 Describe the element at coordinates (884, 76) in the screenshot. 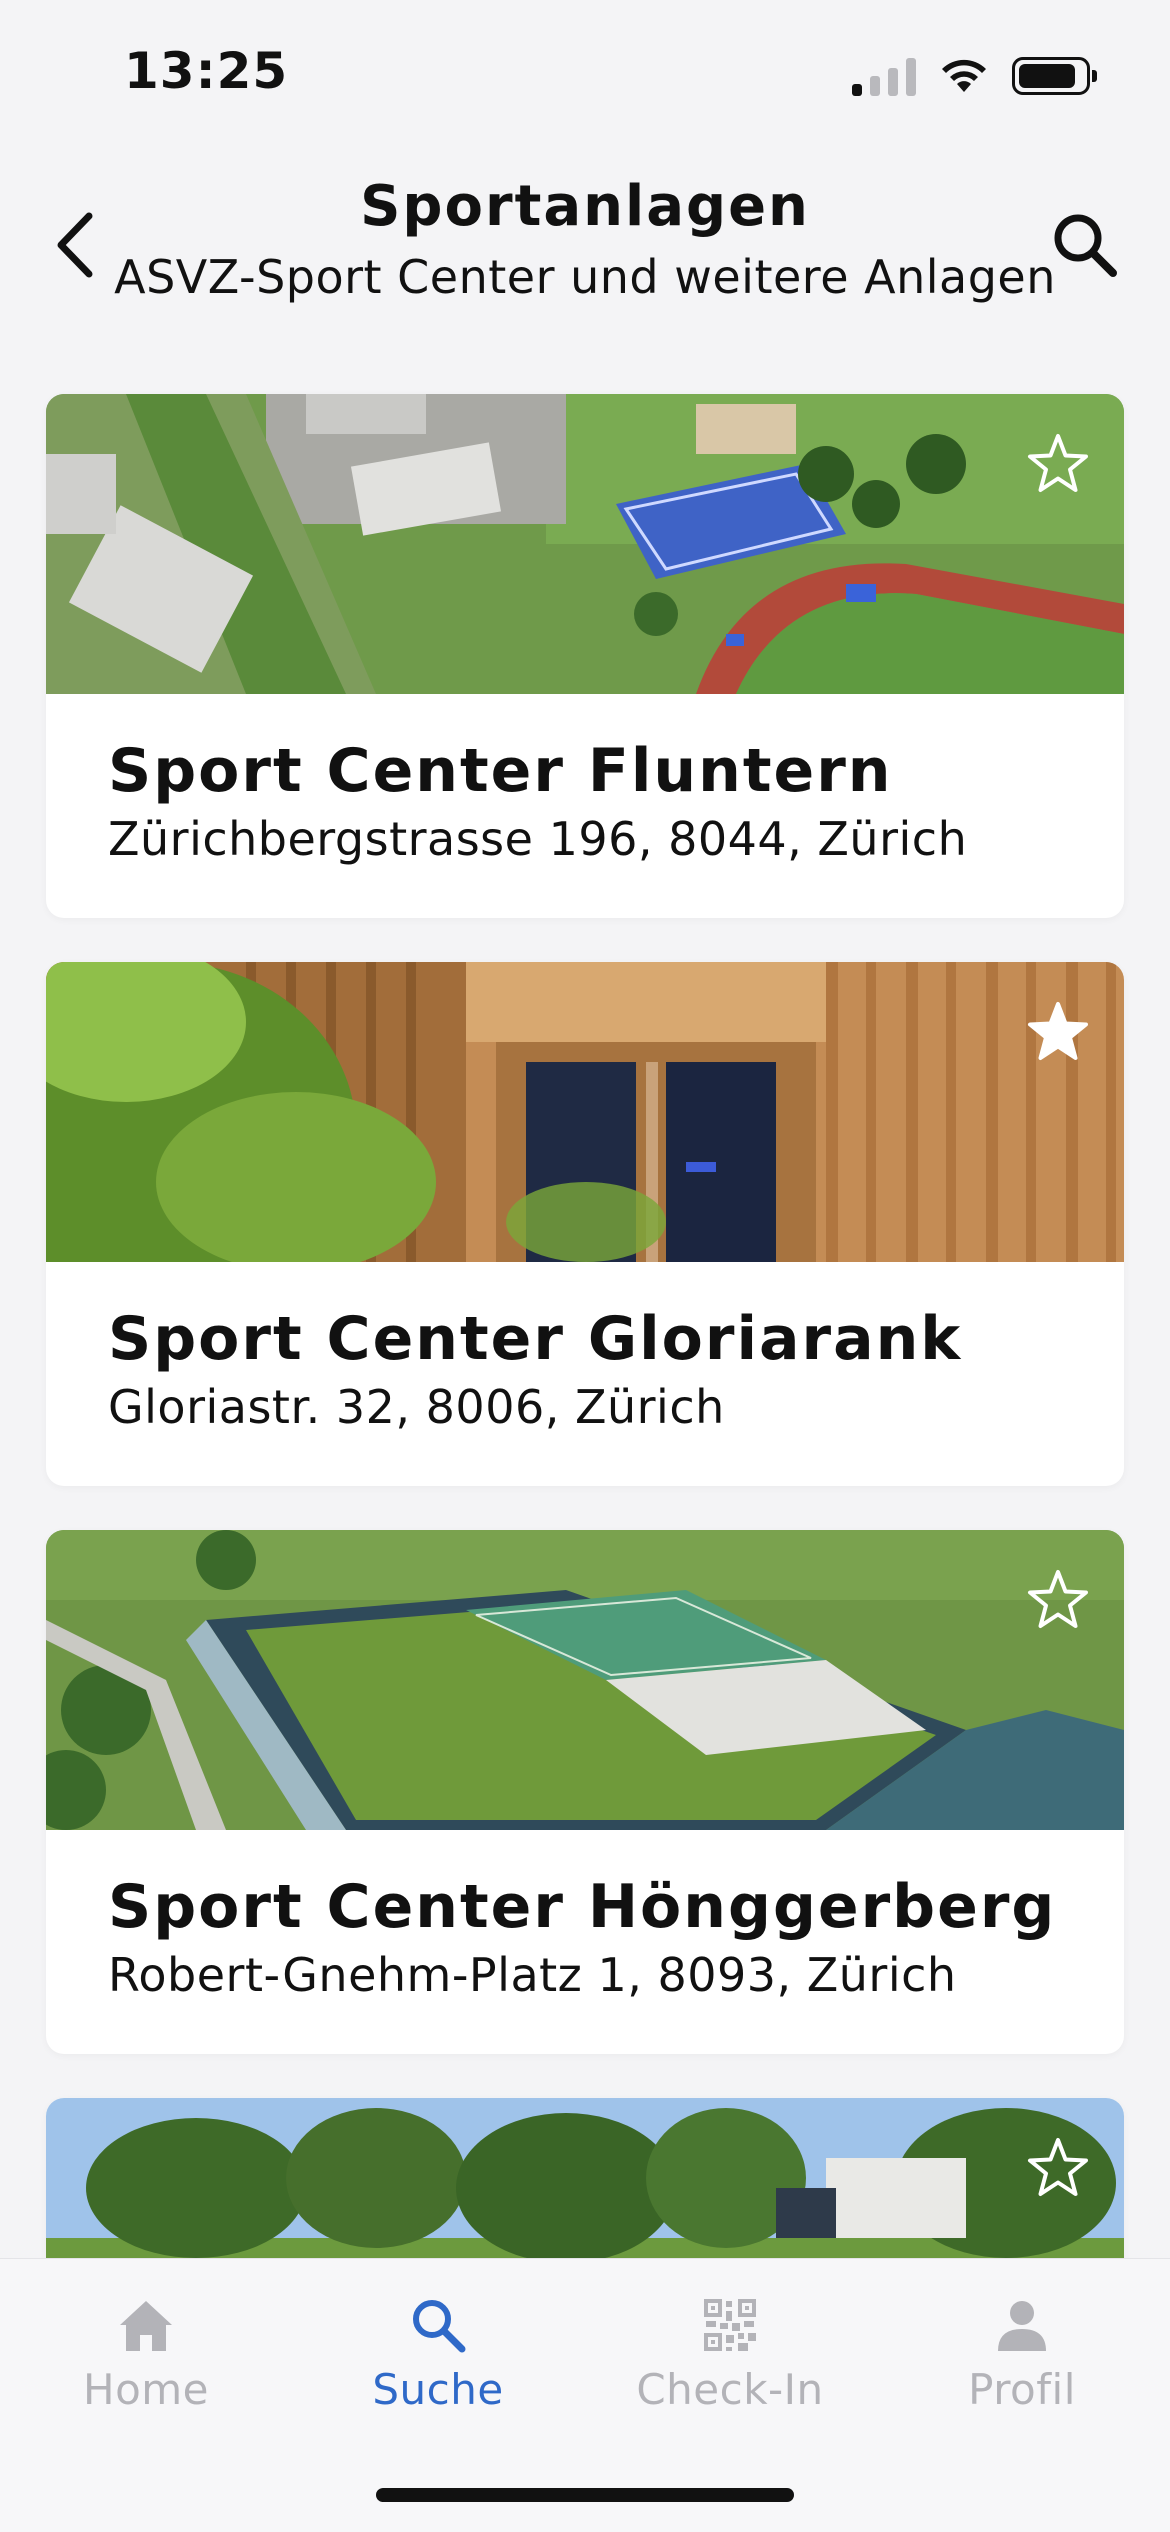

I see `cellular-signal-icon` at that location.